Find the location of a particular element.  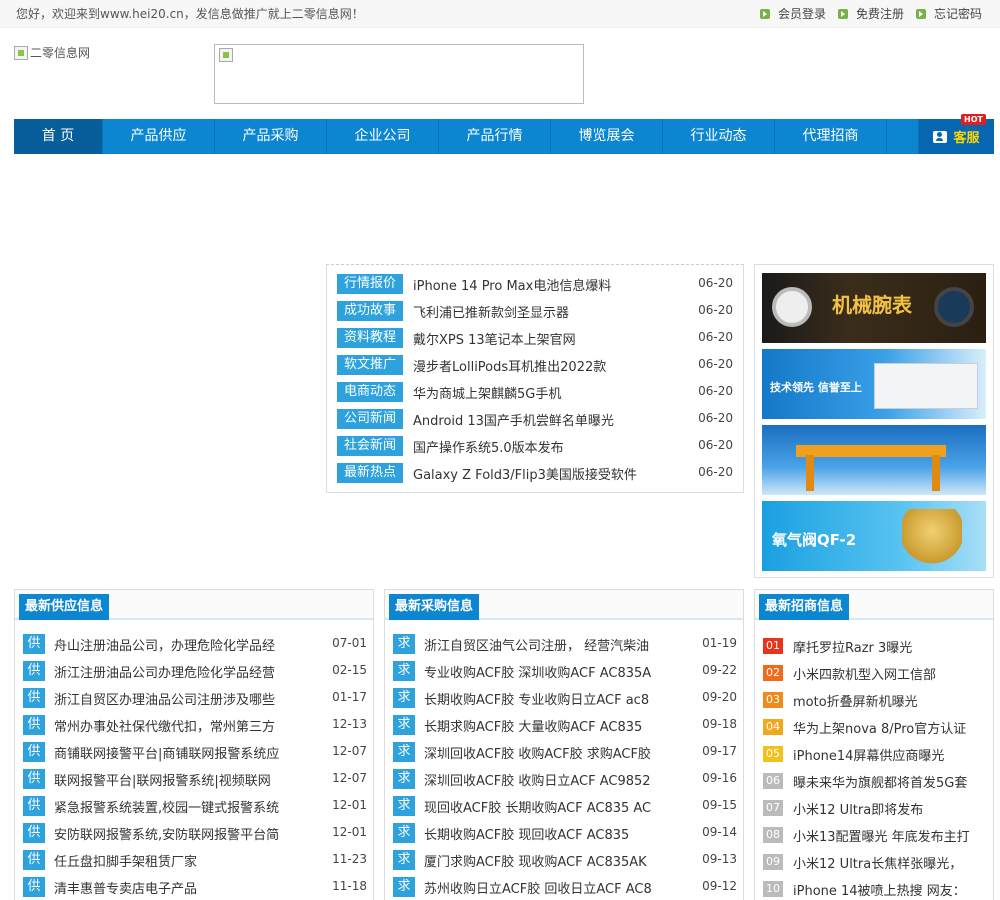

purchase-title: 最新采购信息 is located at coordinates (434, 607).